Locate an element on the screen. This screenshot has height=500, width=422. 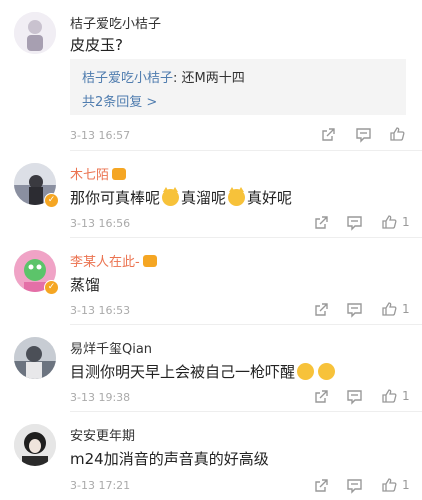
view-replies-link: 共2条回复 > is located at coordinates (119, 100).